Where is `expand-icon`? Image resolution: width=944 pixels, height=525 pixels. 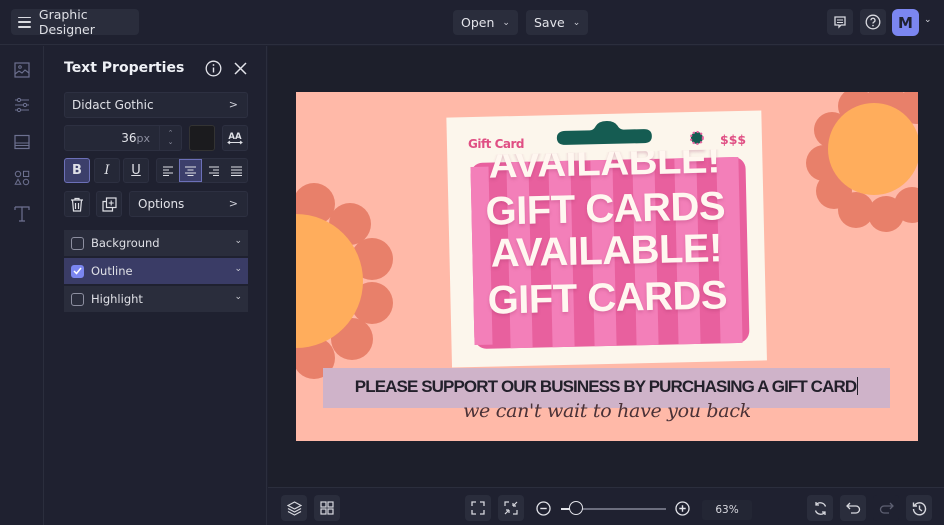
expand-icon is located at coordinates (478, 508).